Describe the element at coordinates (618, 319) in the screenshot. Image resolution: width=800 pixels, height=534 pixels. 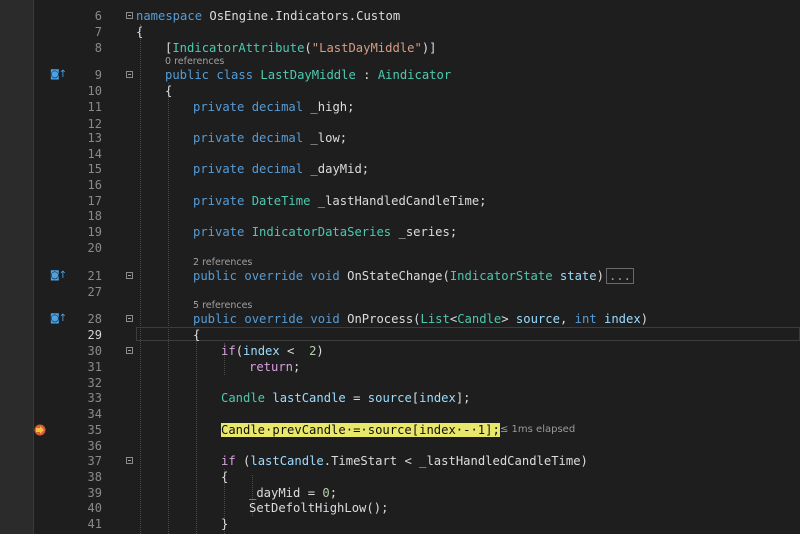
I see `code-token: index` at that location.